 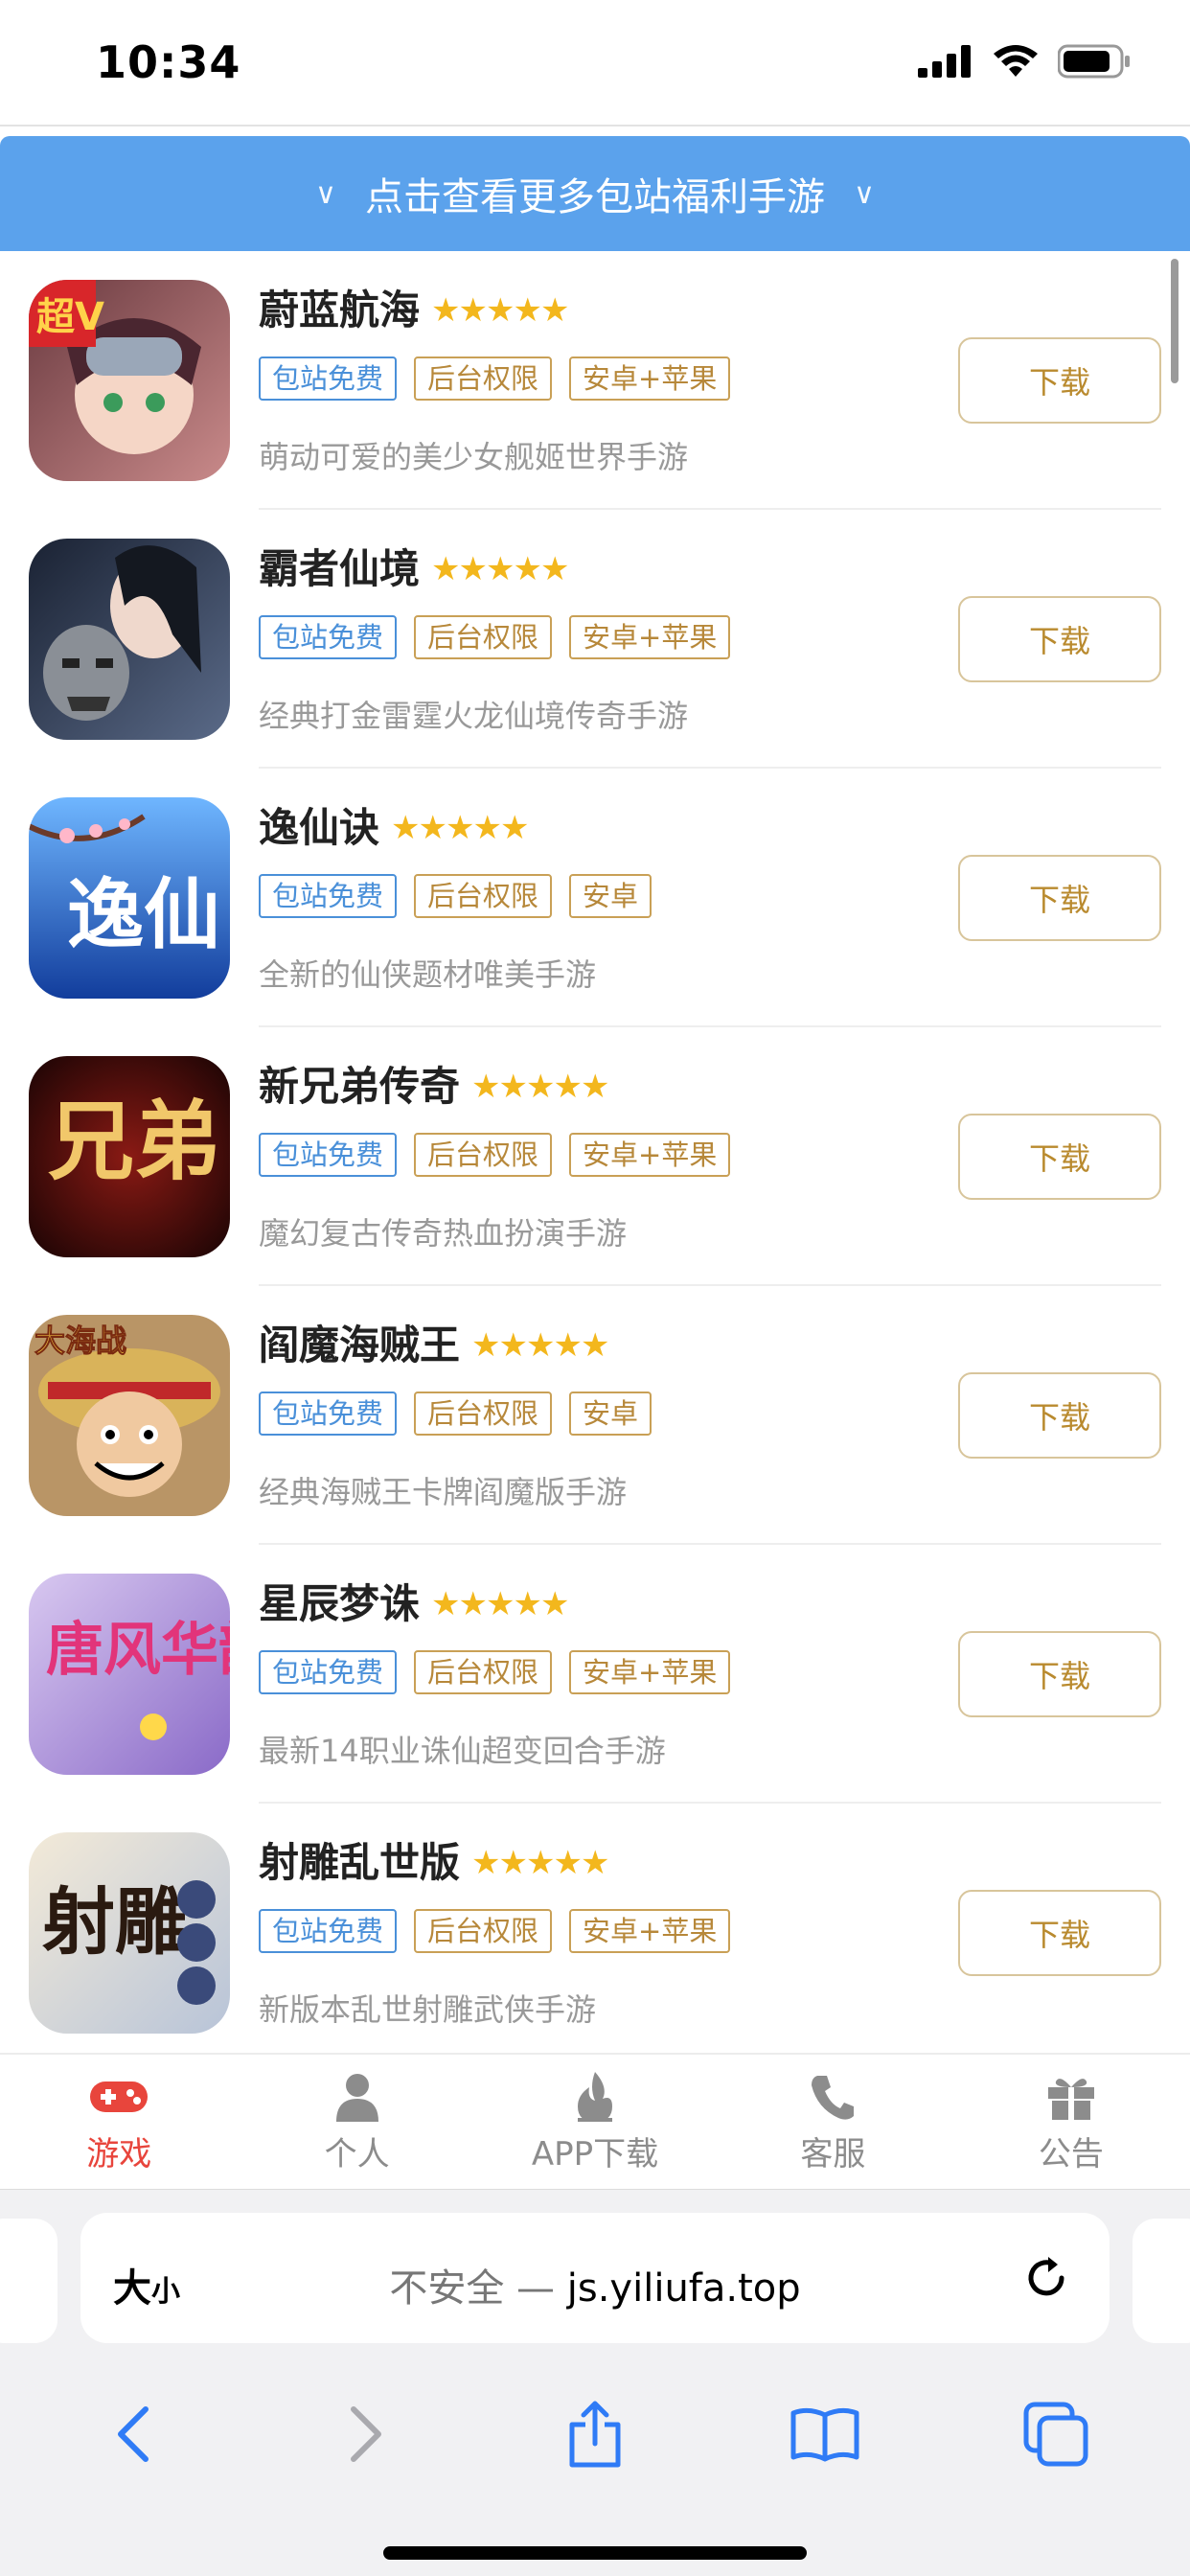 What do you see at coordinates (1071, 2097) in the screenshot?
I see `gift-icon` at bounding box center [1071, 2097].